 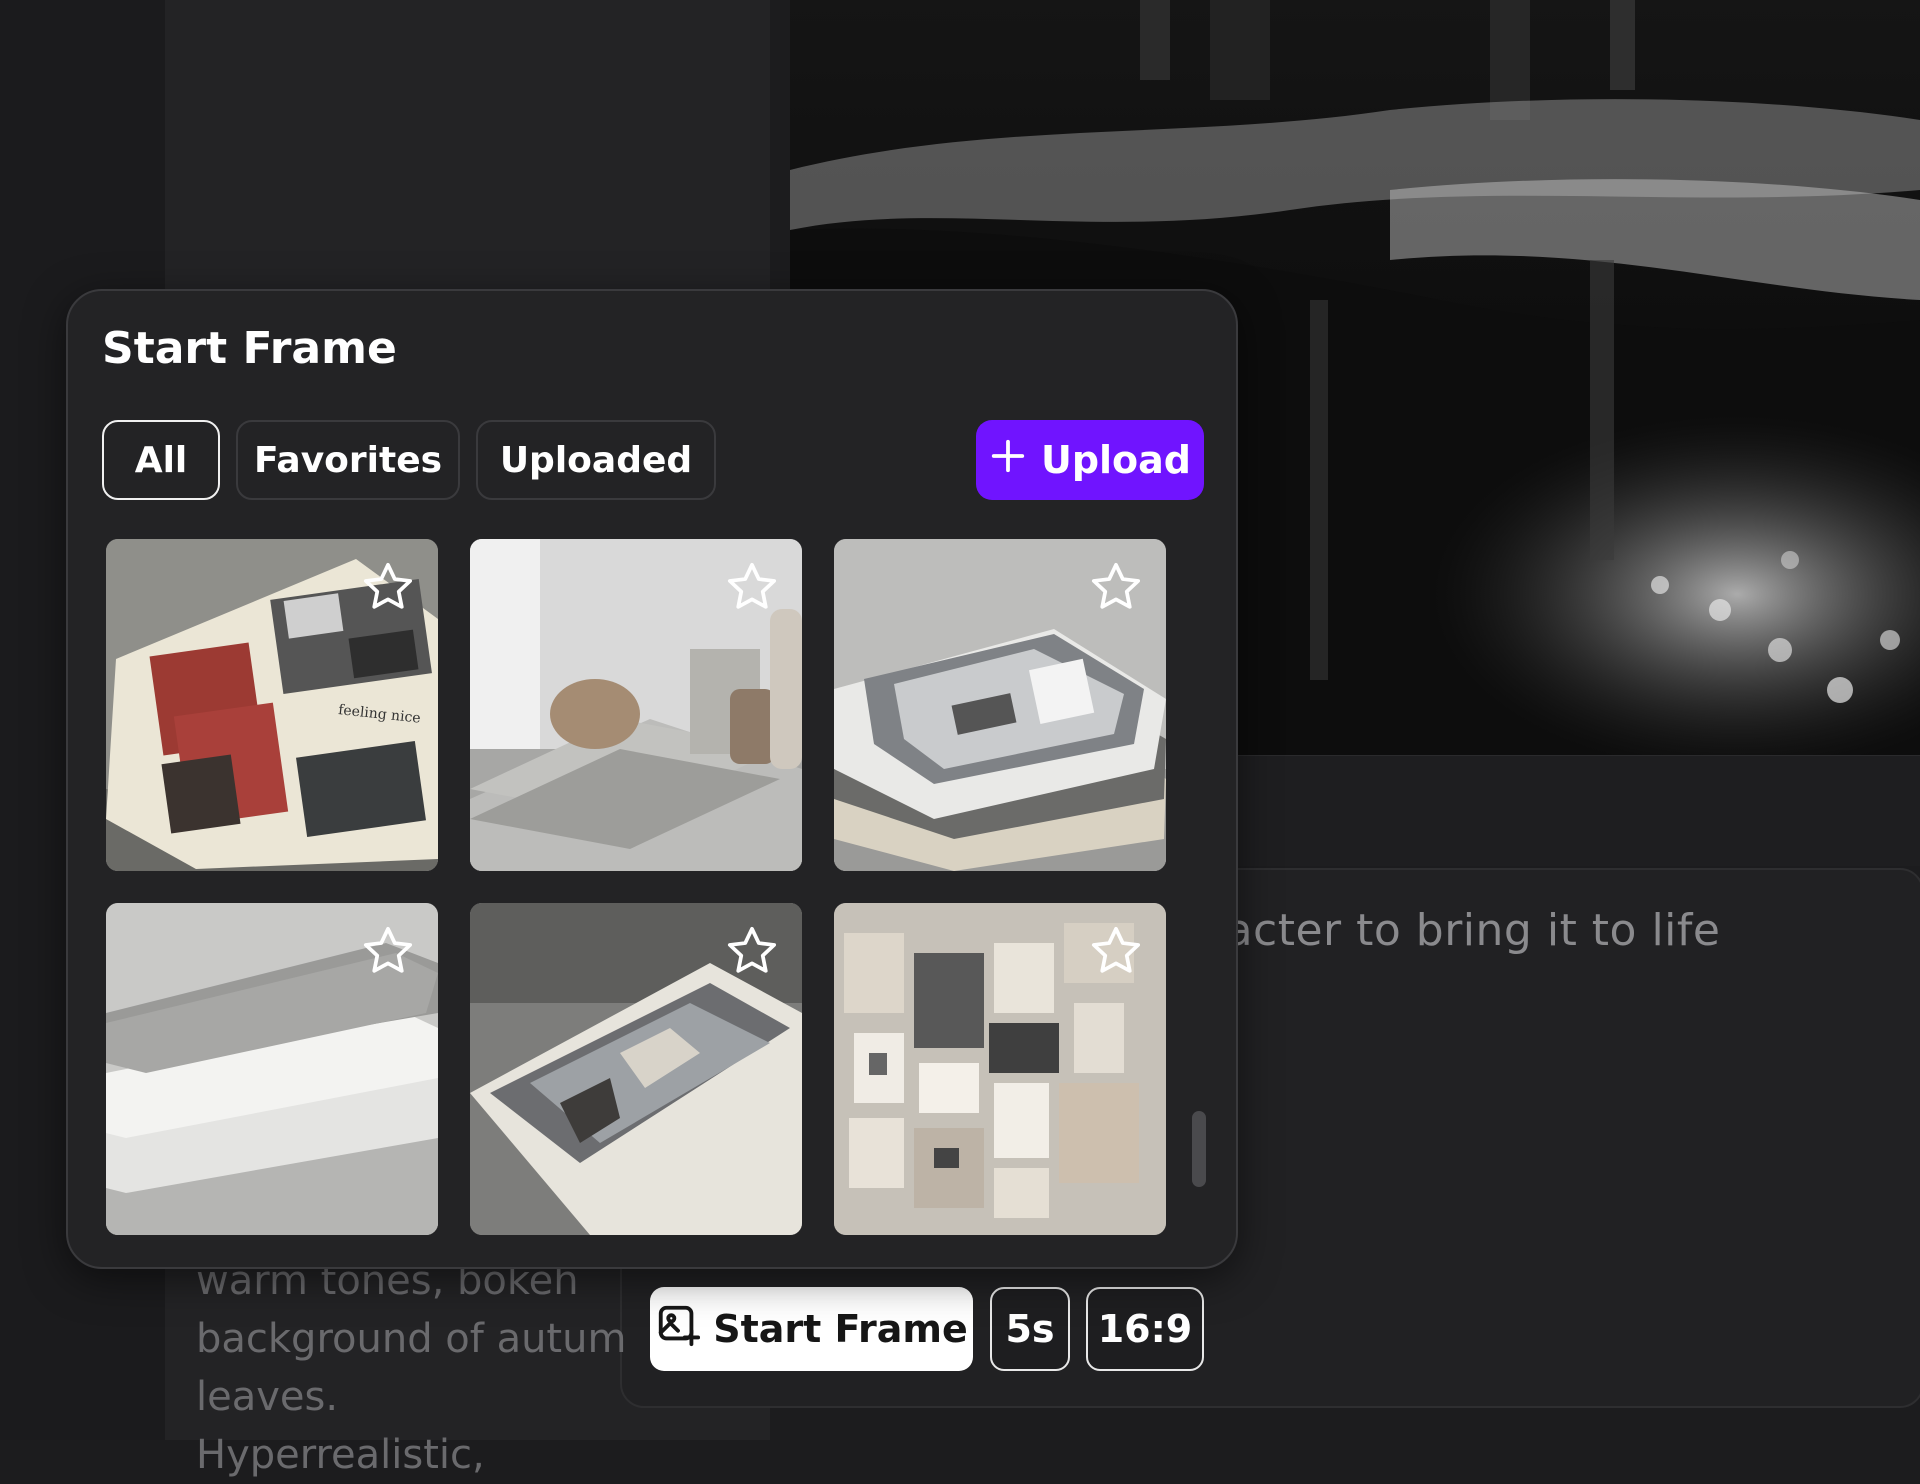 What do you see at coordinates (1116, 460) in the screenshot?
I see `upload-label: Upload` at bounding box center [1116, 460].